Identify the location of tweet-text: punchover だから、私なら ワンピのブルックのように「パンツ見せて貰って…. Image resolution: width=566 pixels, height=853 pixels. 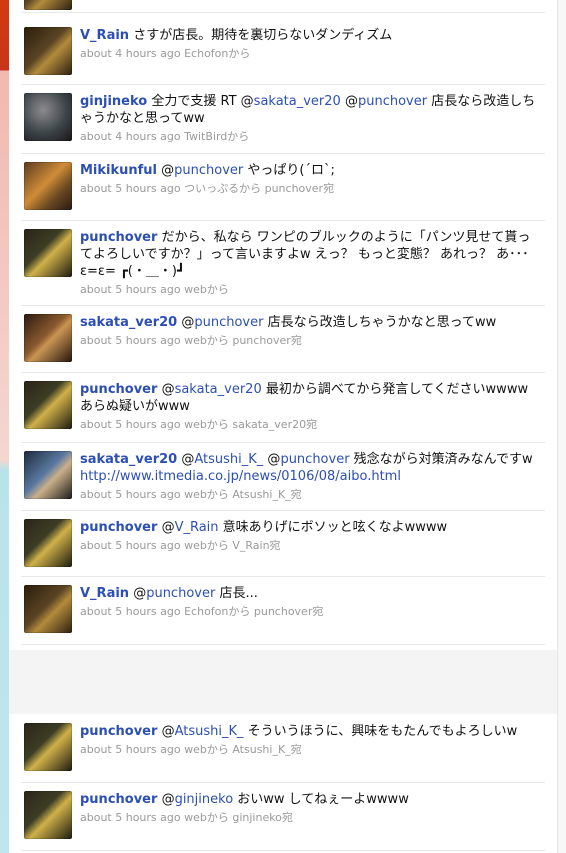
(305, 254).